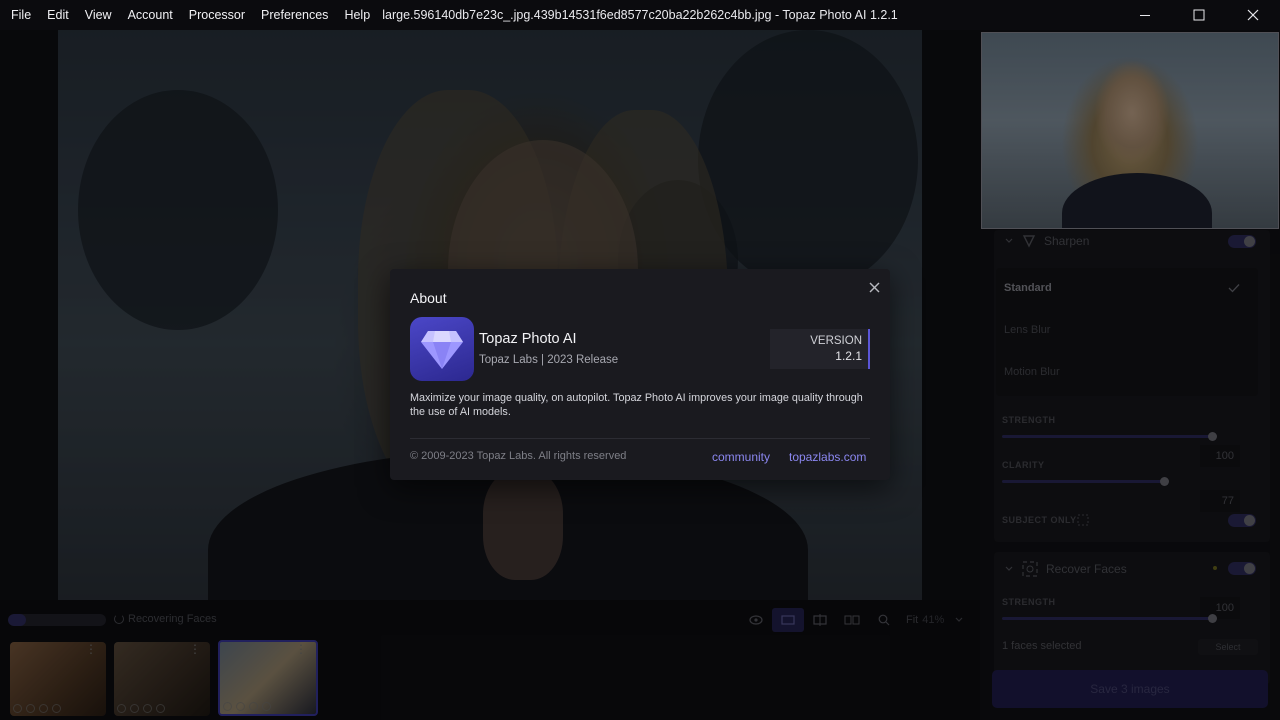 The height and width of the screenshot is (720, 1280). Describe the element at coordinates (172, 619) in the screenshot. I see `status-text: Recovering Faces` at that location.